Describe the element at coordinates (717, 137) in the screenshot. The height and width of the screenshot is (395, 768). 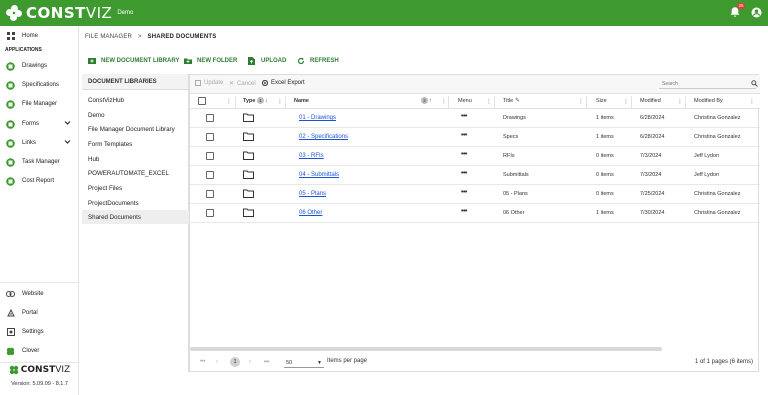
I see `row-modified-by: Christina Gonzalez` at that location.